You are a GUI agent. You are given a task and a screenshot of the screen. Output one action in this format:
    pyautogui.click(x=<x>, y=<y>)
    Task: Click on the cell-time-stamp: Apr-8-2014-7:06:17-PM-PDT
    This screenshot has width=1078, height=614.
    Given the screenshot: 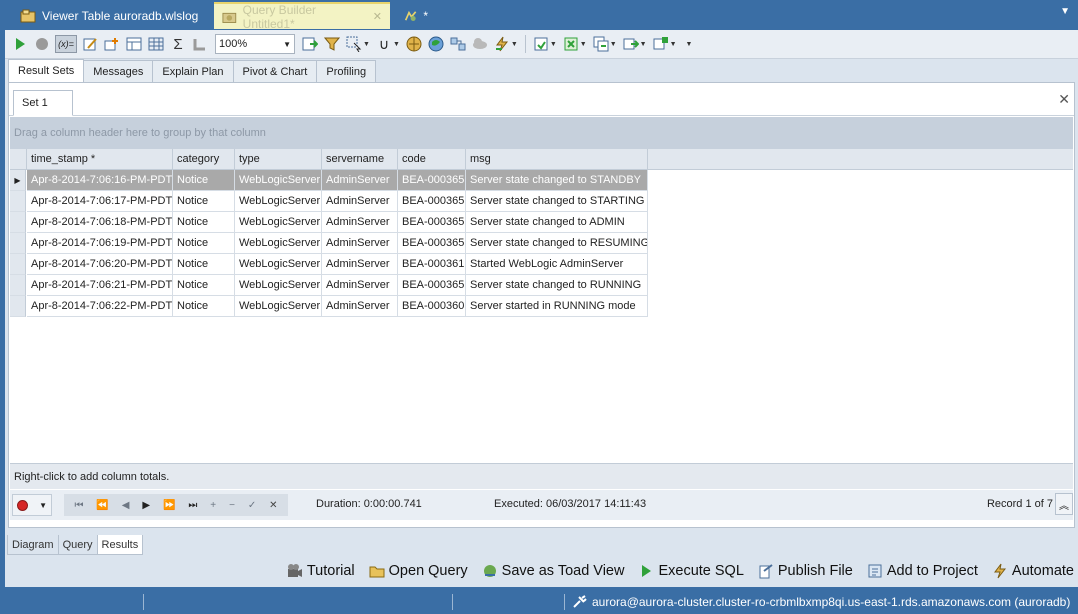 What is the action you would take?
    pyautogui.click(x=100, y=201)
    